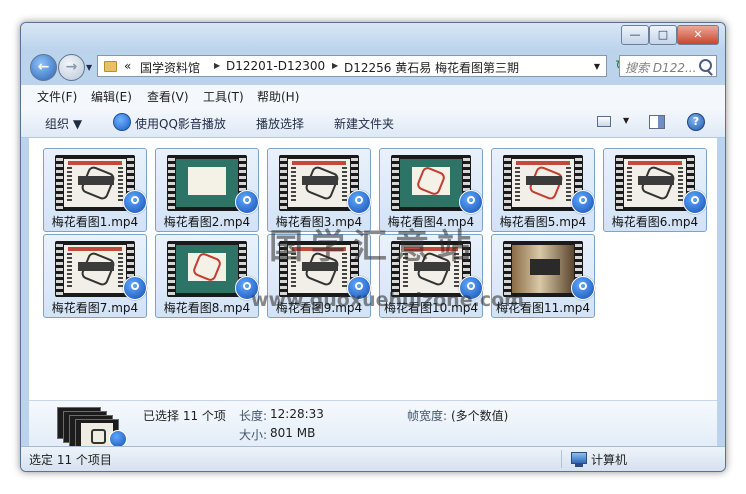 The height and width of the screenshot is (494, 746). I want to click on qq-player-icon, so click(122, 122).